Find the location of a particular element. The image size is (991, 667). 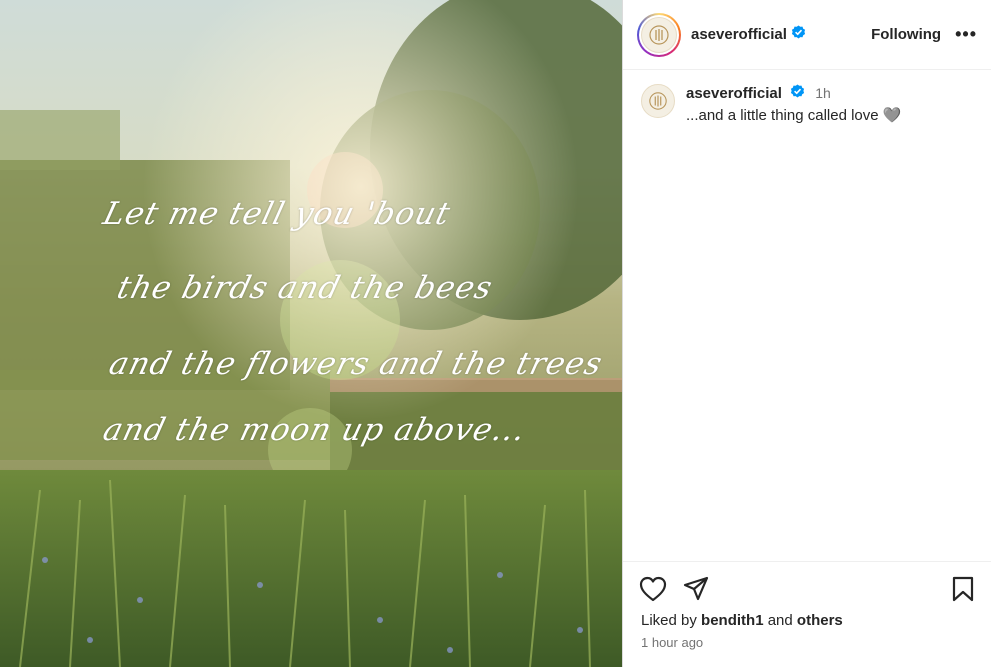

avatar is located at coordinates (659, 34).